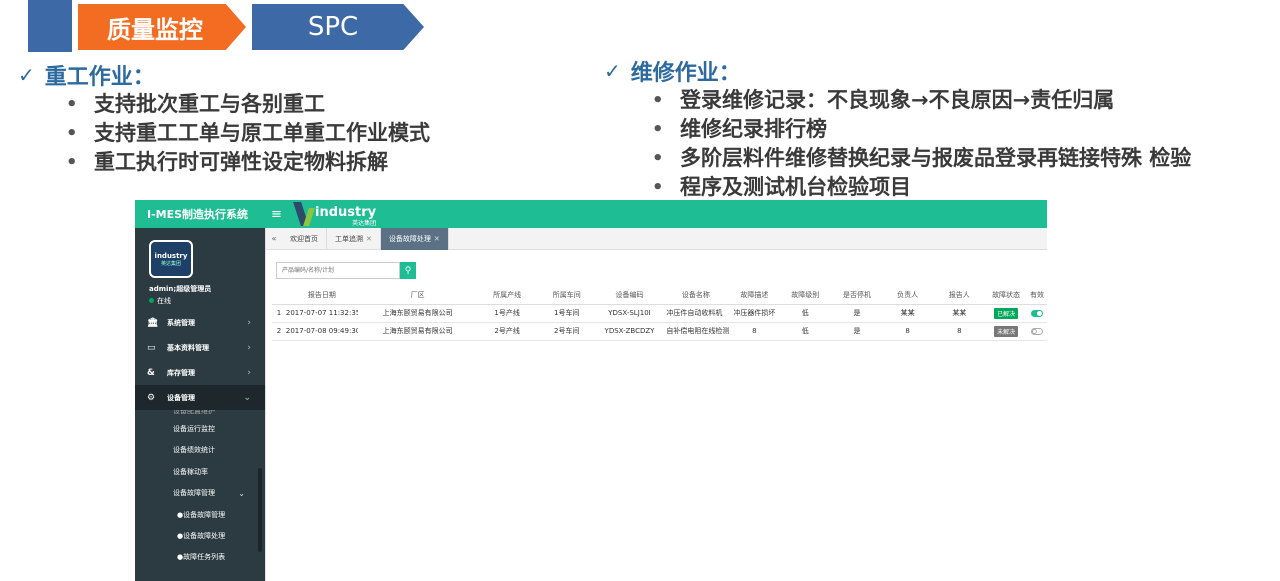 The image size is (1280, 581). What do you see at coordinates (321, 295) in the screenshot?
I see `col-header: 报告日期` at bounding box center [321, 295].